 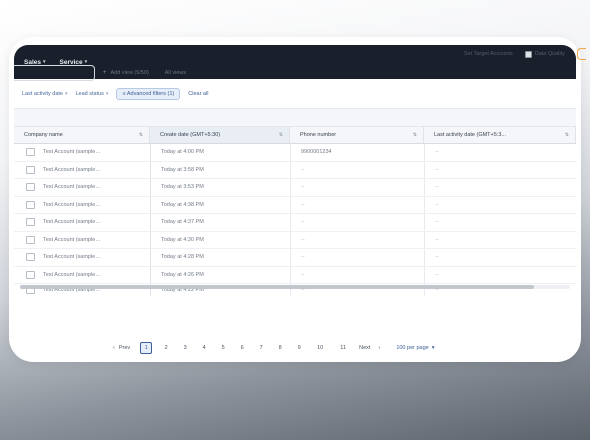 I want to click on set-target-accounts-link: Set Target Accounts, so click(x=488, y=54).